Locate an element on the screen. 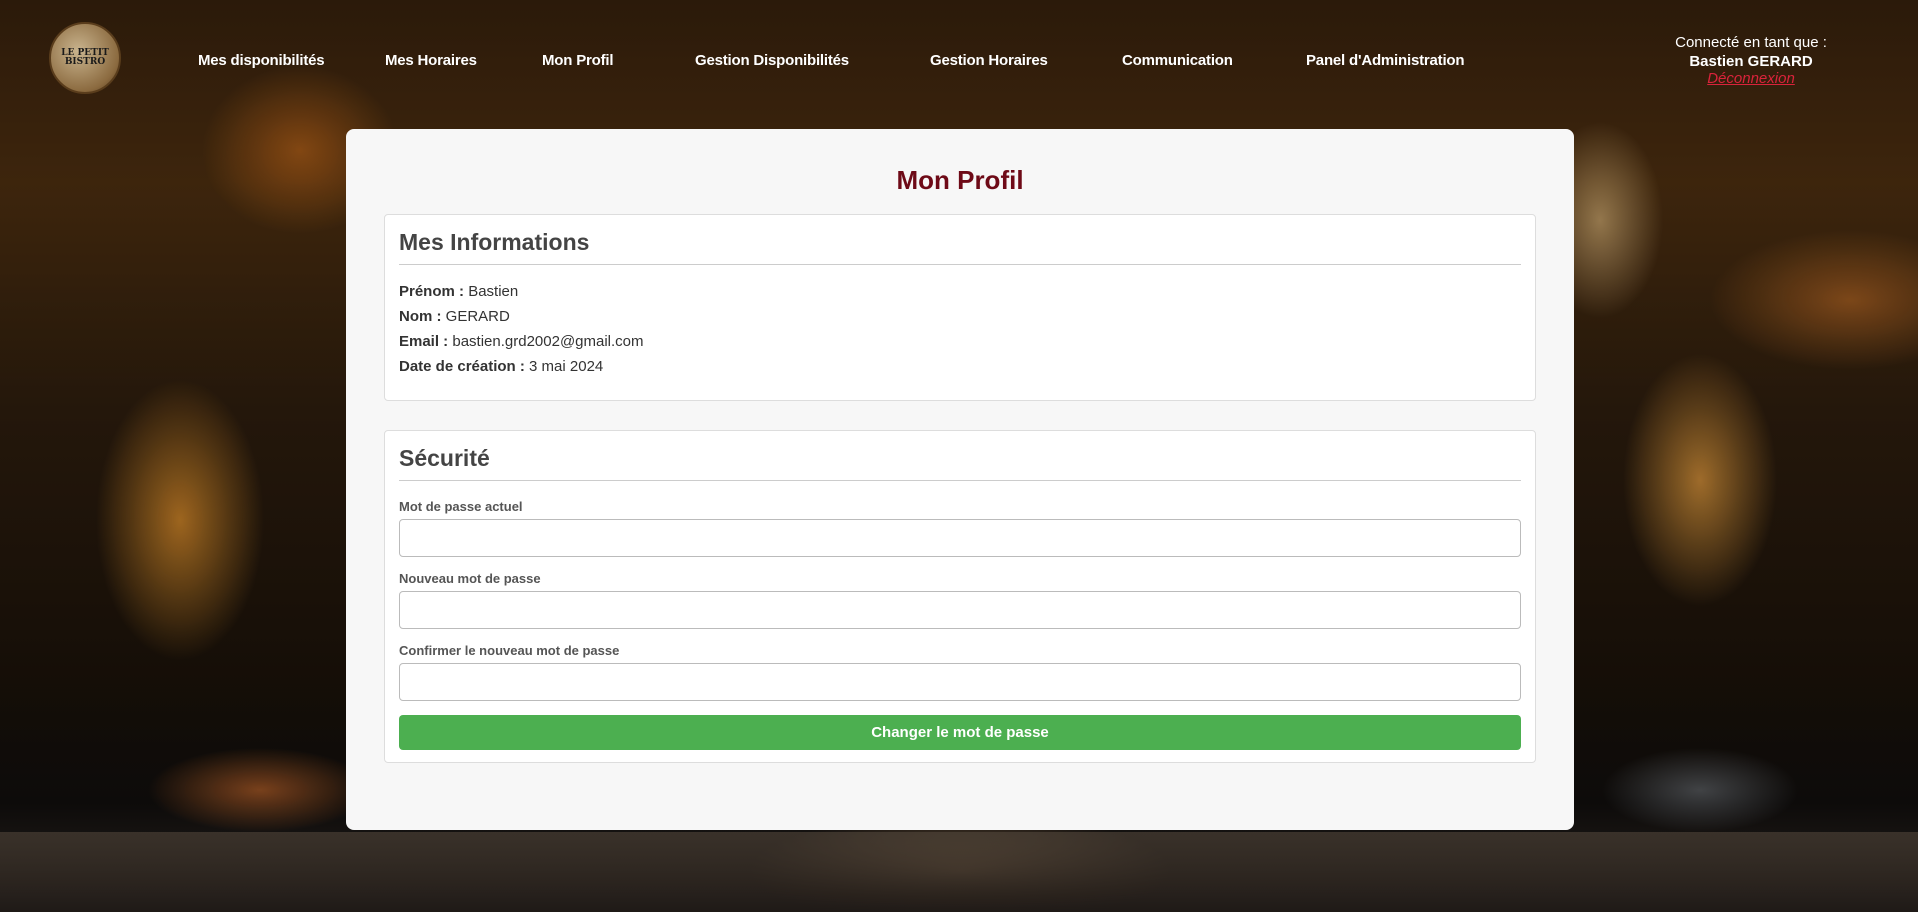 The width and height of the screenshot is (1918, 912). nav-panel-administration: Panel d'Administration is located at coordinates (1385, 60).